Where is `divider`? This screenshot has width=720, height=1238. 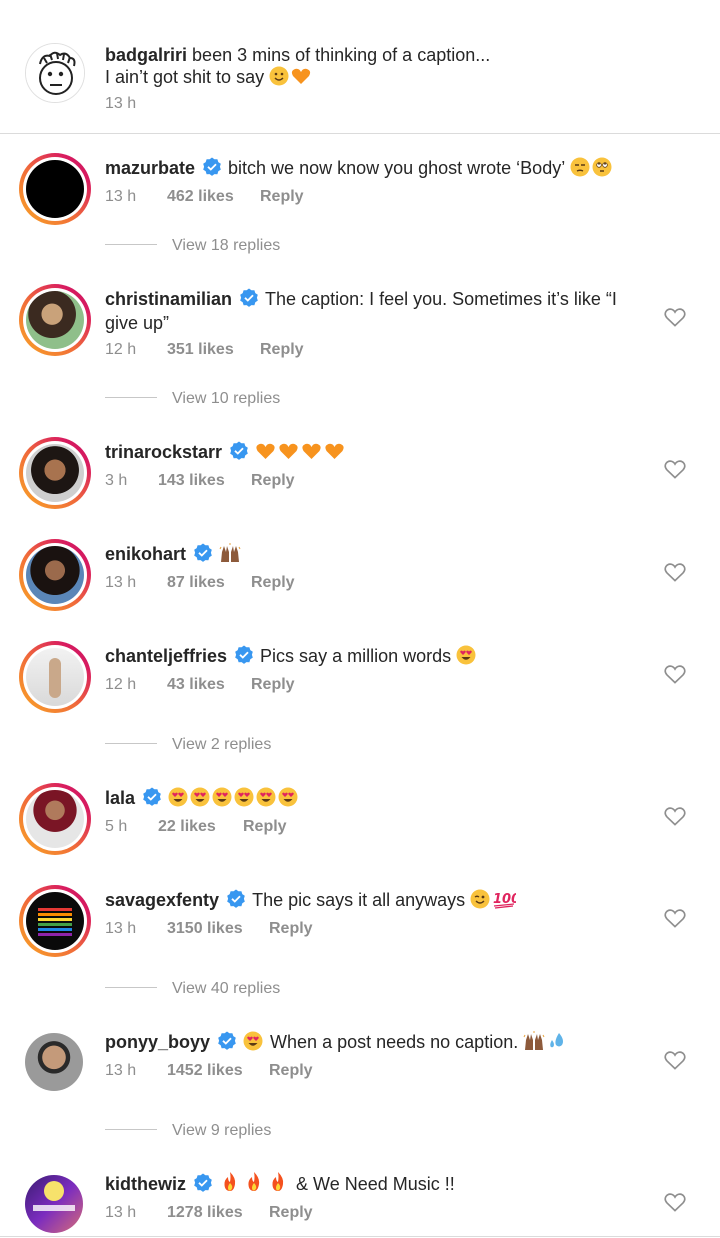 divider is located at coordinates (360, 1236).